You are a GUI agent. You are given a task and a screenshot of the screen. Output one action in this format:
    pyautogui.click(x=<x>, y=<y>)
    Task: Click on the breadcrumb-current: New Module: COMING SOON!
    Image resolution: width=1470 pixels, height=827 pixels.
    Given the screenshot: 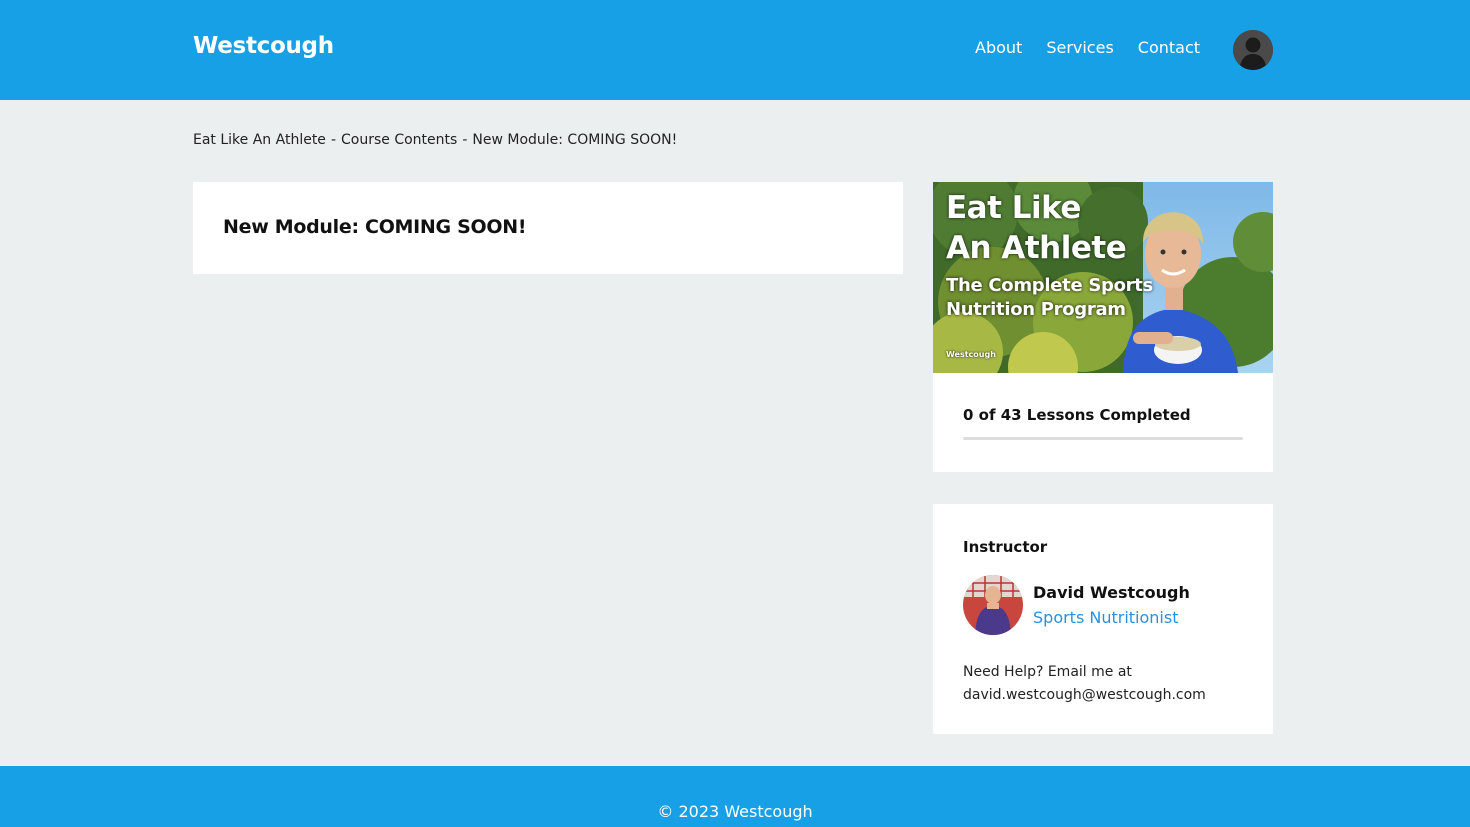 What is the action you would take?
    pyautogui.click(x=575, y=140)
    